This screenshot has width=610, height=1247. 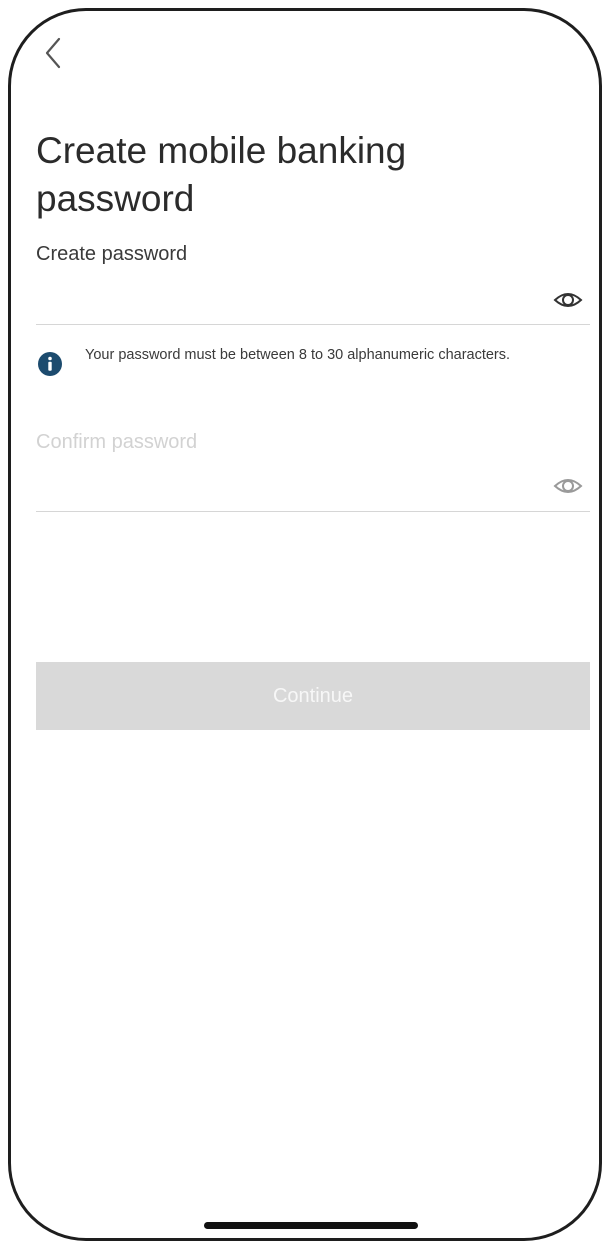 I want to click on create-password-label: Create password, so click(x=112, y=254).